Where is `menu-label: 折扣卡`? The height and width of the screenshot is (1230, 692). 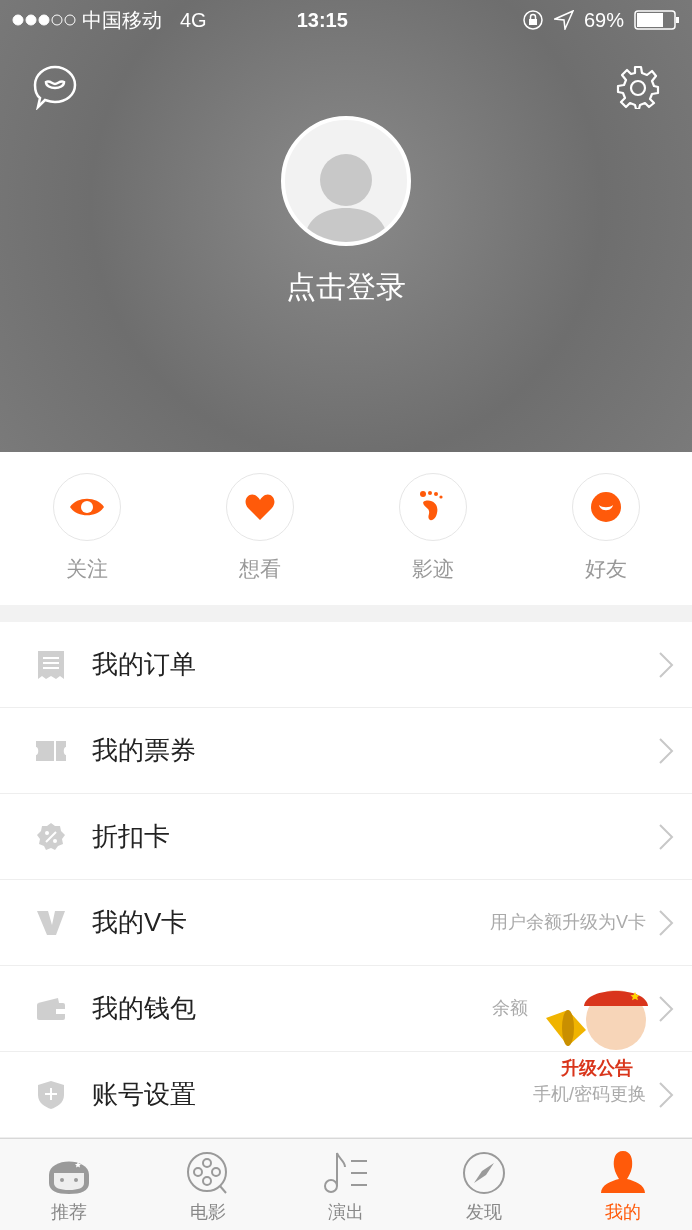
menu-label: 折扣卡 is located at coordinates (131, 836).